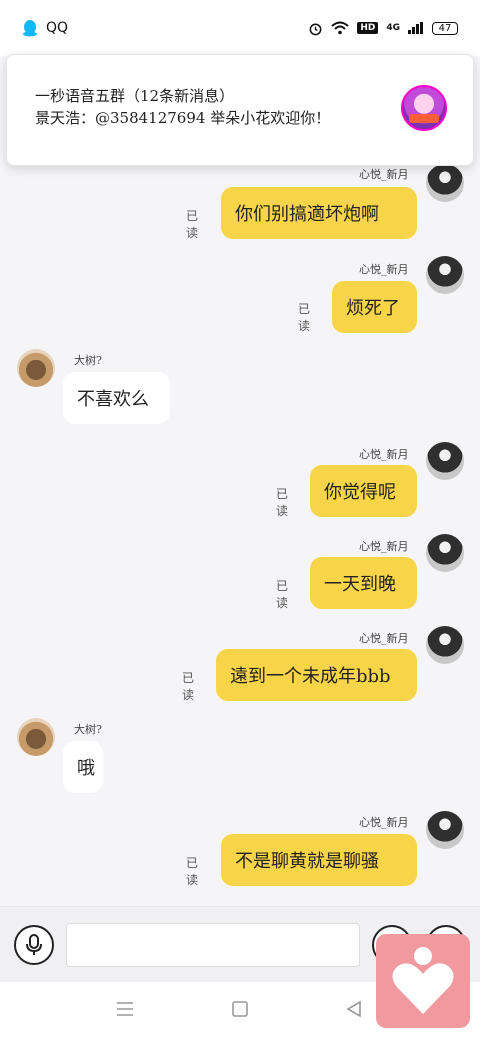 The image size is (480, 1040). Describe the element at coordinates (213, 945) in the screenshot. I see `message-input` at that location.